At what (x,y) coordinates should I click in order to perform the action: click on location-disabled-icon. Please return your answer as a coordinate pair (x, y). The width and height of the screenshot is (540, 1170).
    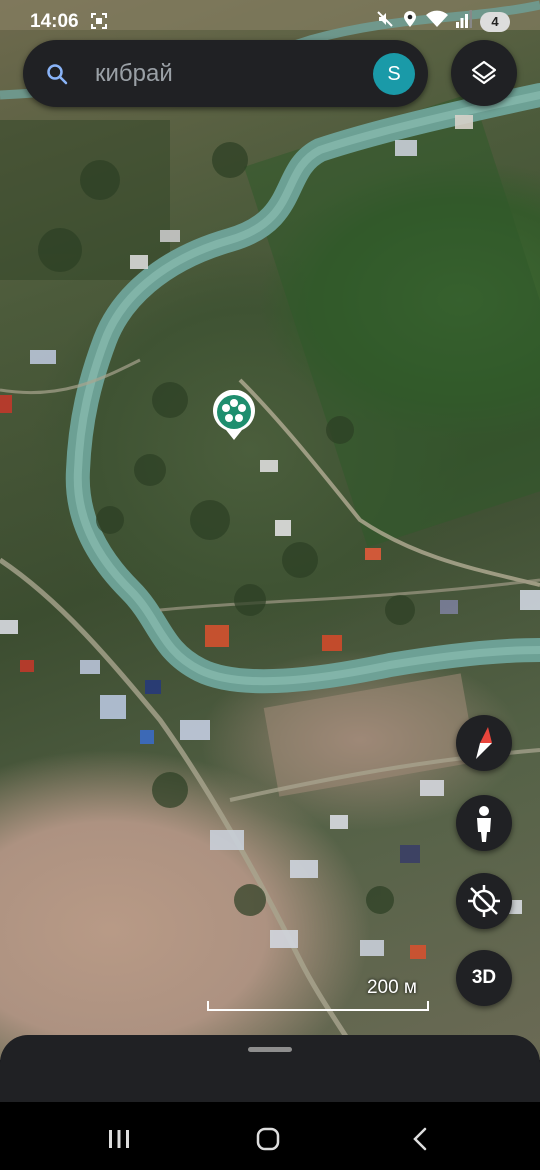
    Looking at the image, I should click on (484, 901).